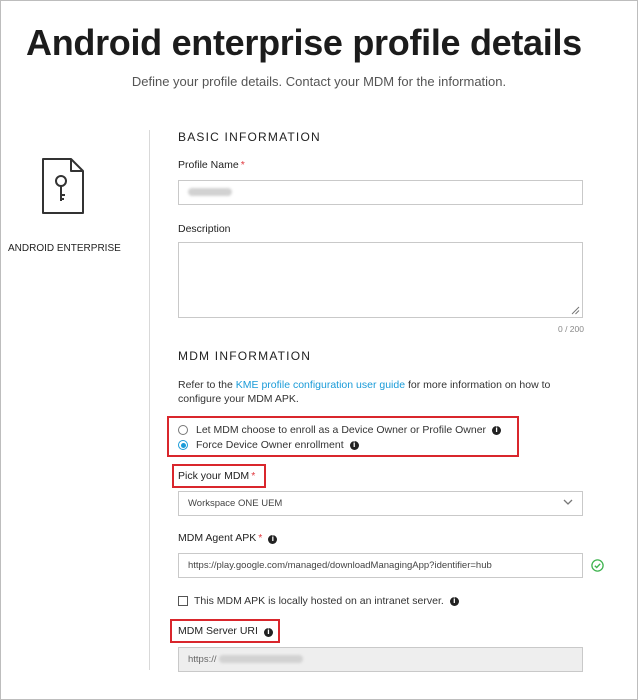 The height and width of the screenshot is (700, 638). What do you see at coordinates (320, 385) in the screenshot?
I see `kme-guide-link: KME profile configuration user guide` at bounding box center [320, 385].